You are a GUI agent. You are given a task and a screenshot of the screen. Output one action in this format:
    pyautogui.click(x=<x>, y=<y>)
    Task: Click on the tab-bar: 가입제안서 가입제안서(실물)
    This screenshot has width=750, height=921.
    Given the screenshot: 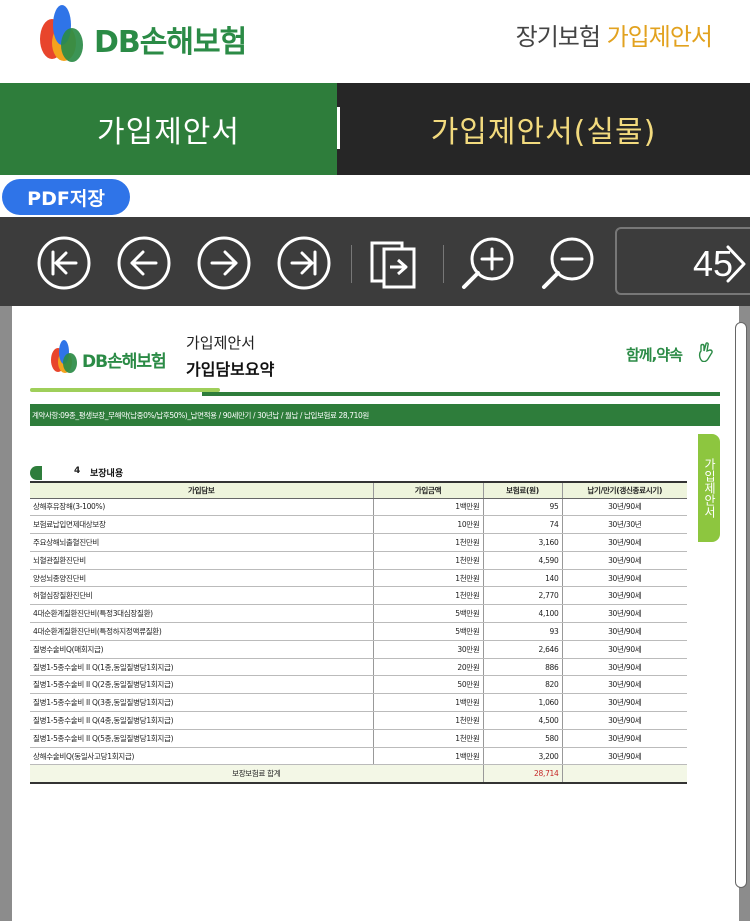 What is the action you would take?
    pyautogui.click(x=375, y=129)
    